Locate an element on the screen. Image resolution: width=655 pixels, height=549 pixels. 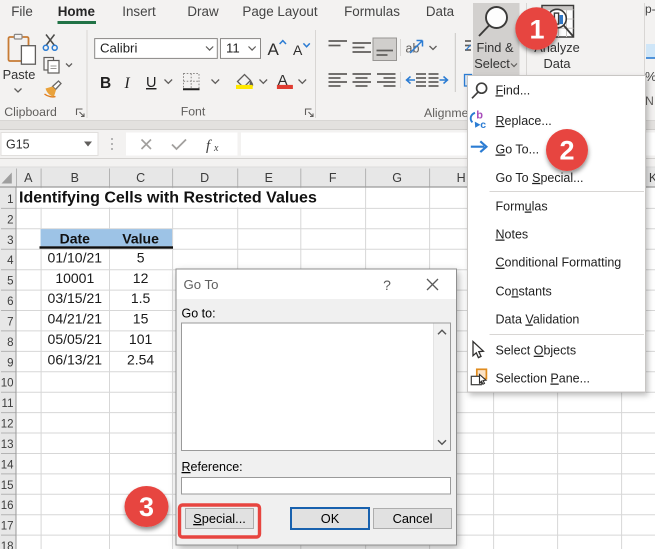
svg-text: x is located at coordinates (216, 148).